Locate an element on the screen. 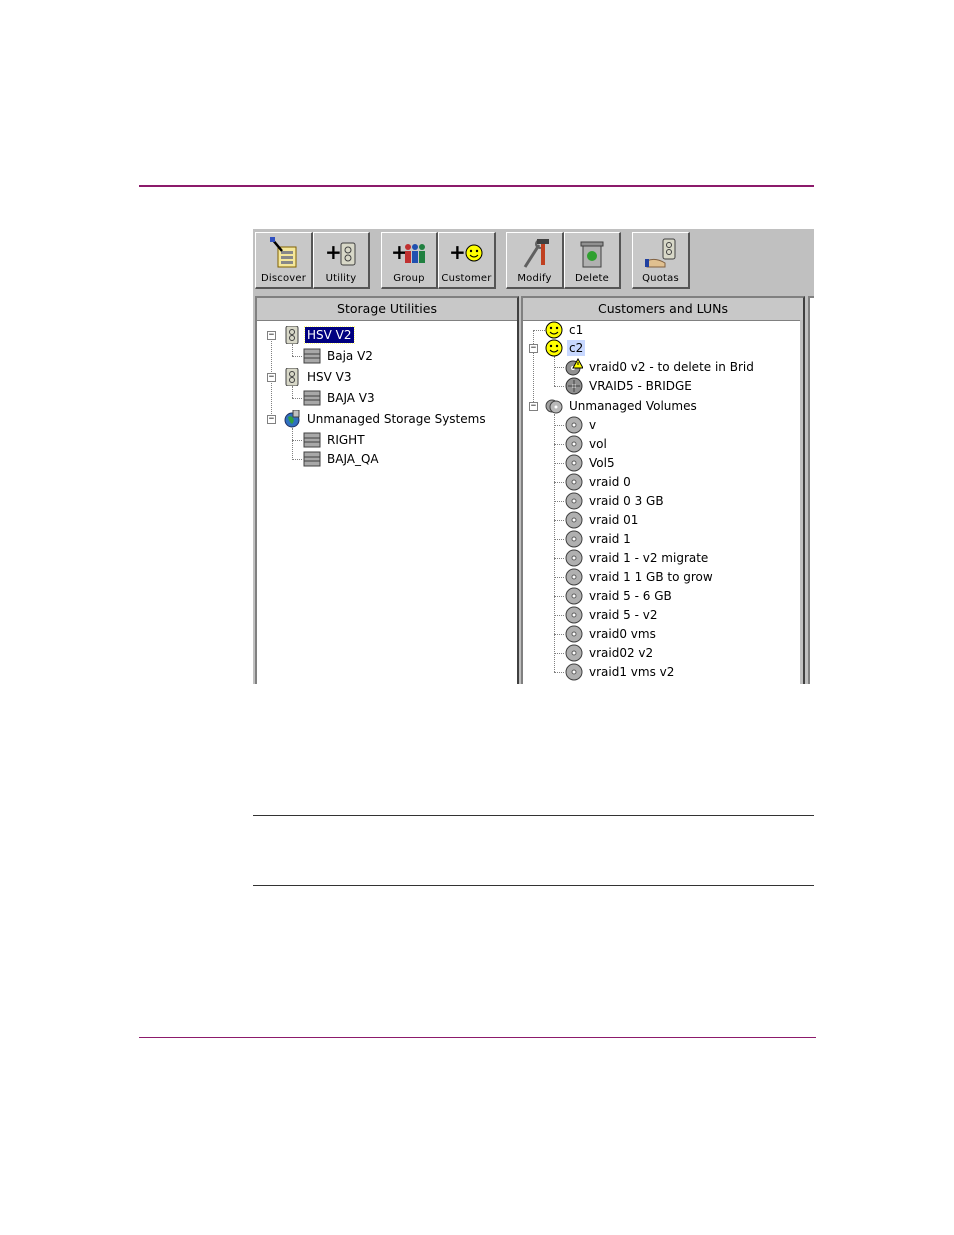 The image size is (954, 1235). tree-node-label: Unmanaged Volumes is located at coordinates (633, 406).